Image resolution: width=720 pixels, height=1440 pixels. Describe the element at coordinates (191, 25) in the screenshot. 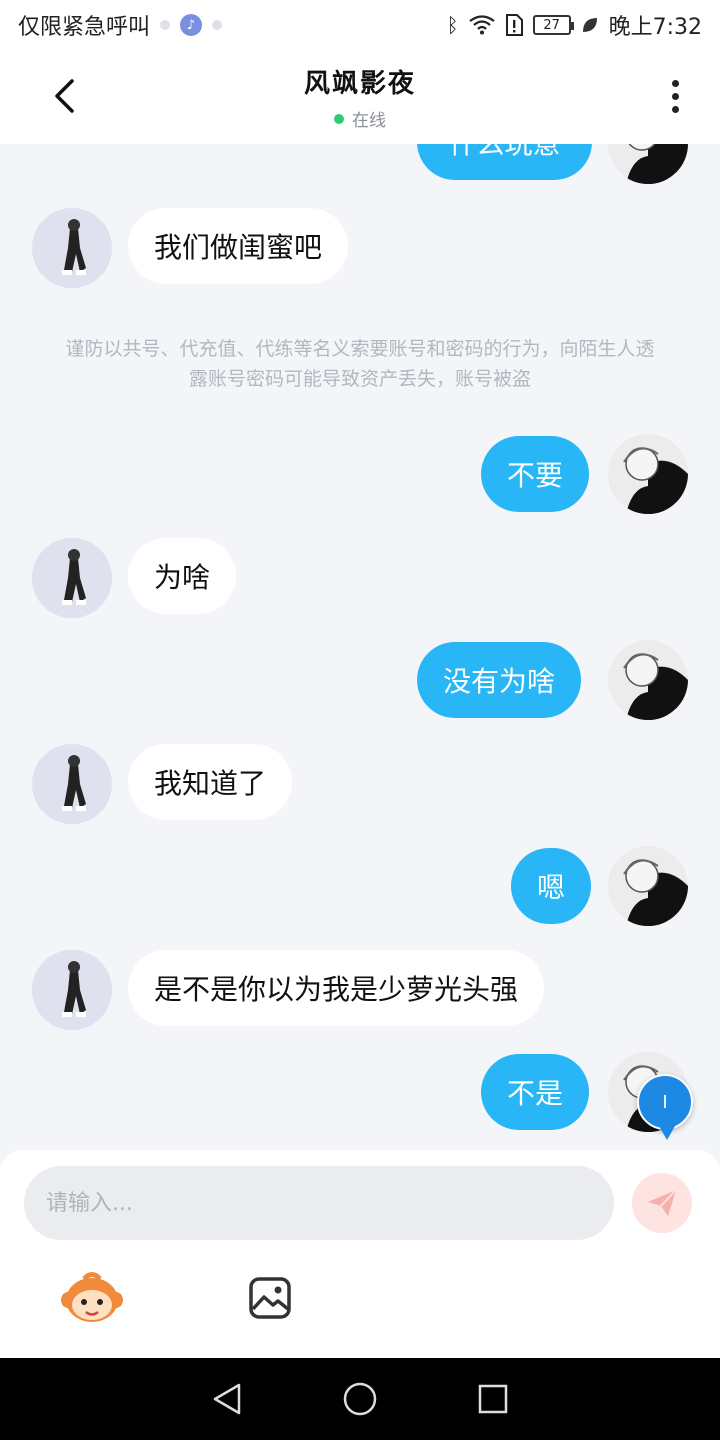

I see `music-icon: ♪` at that location.